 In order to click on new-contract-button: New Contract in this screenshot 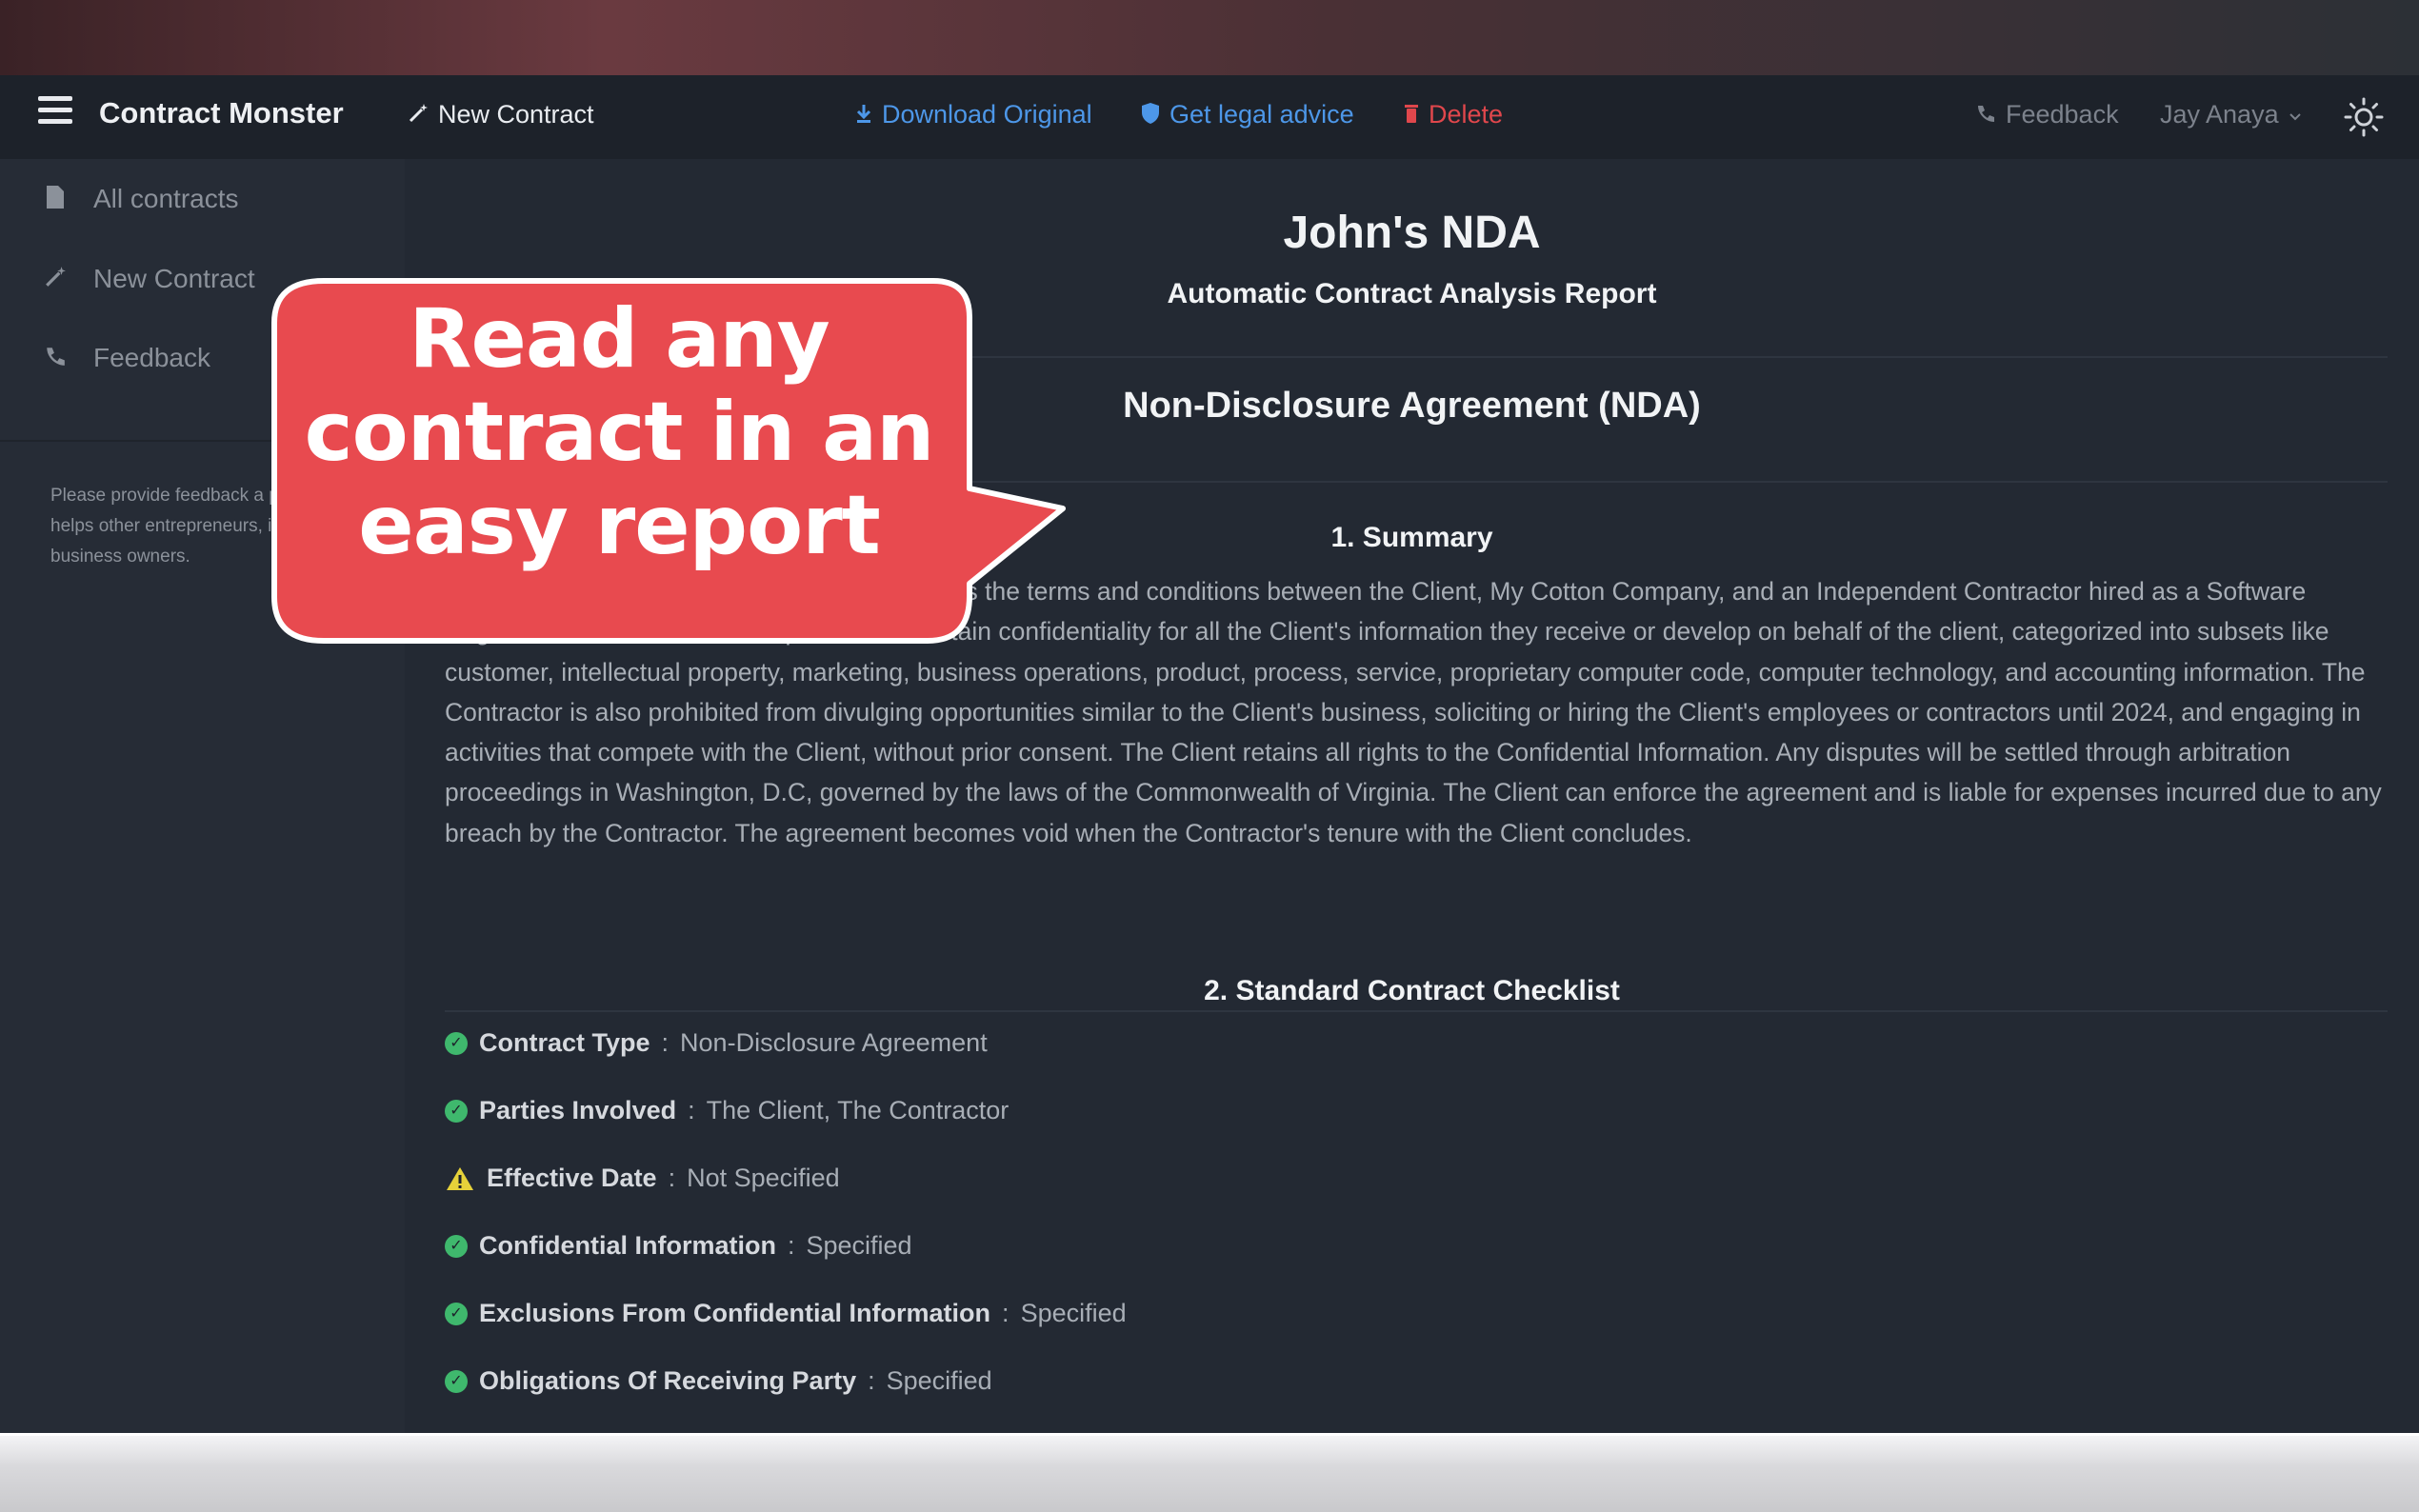, I will do `click(501, 114)`.